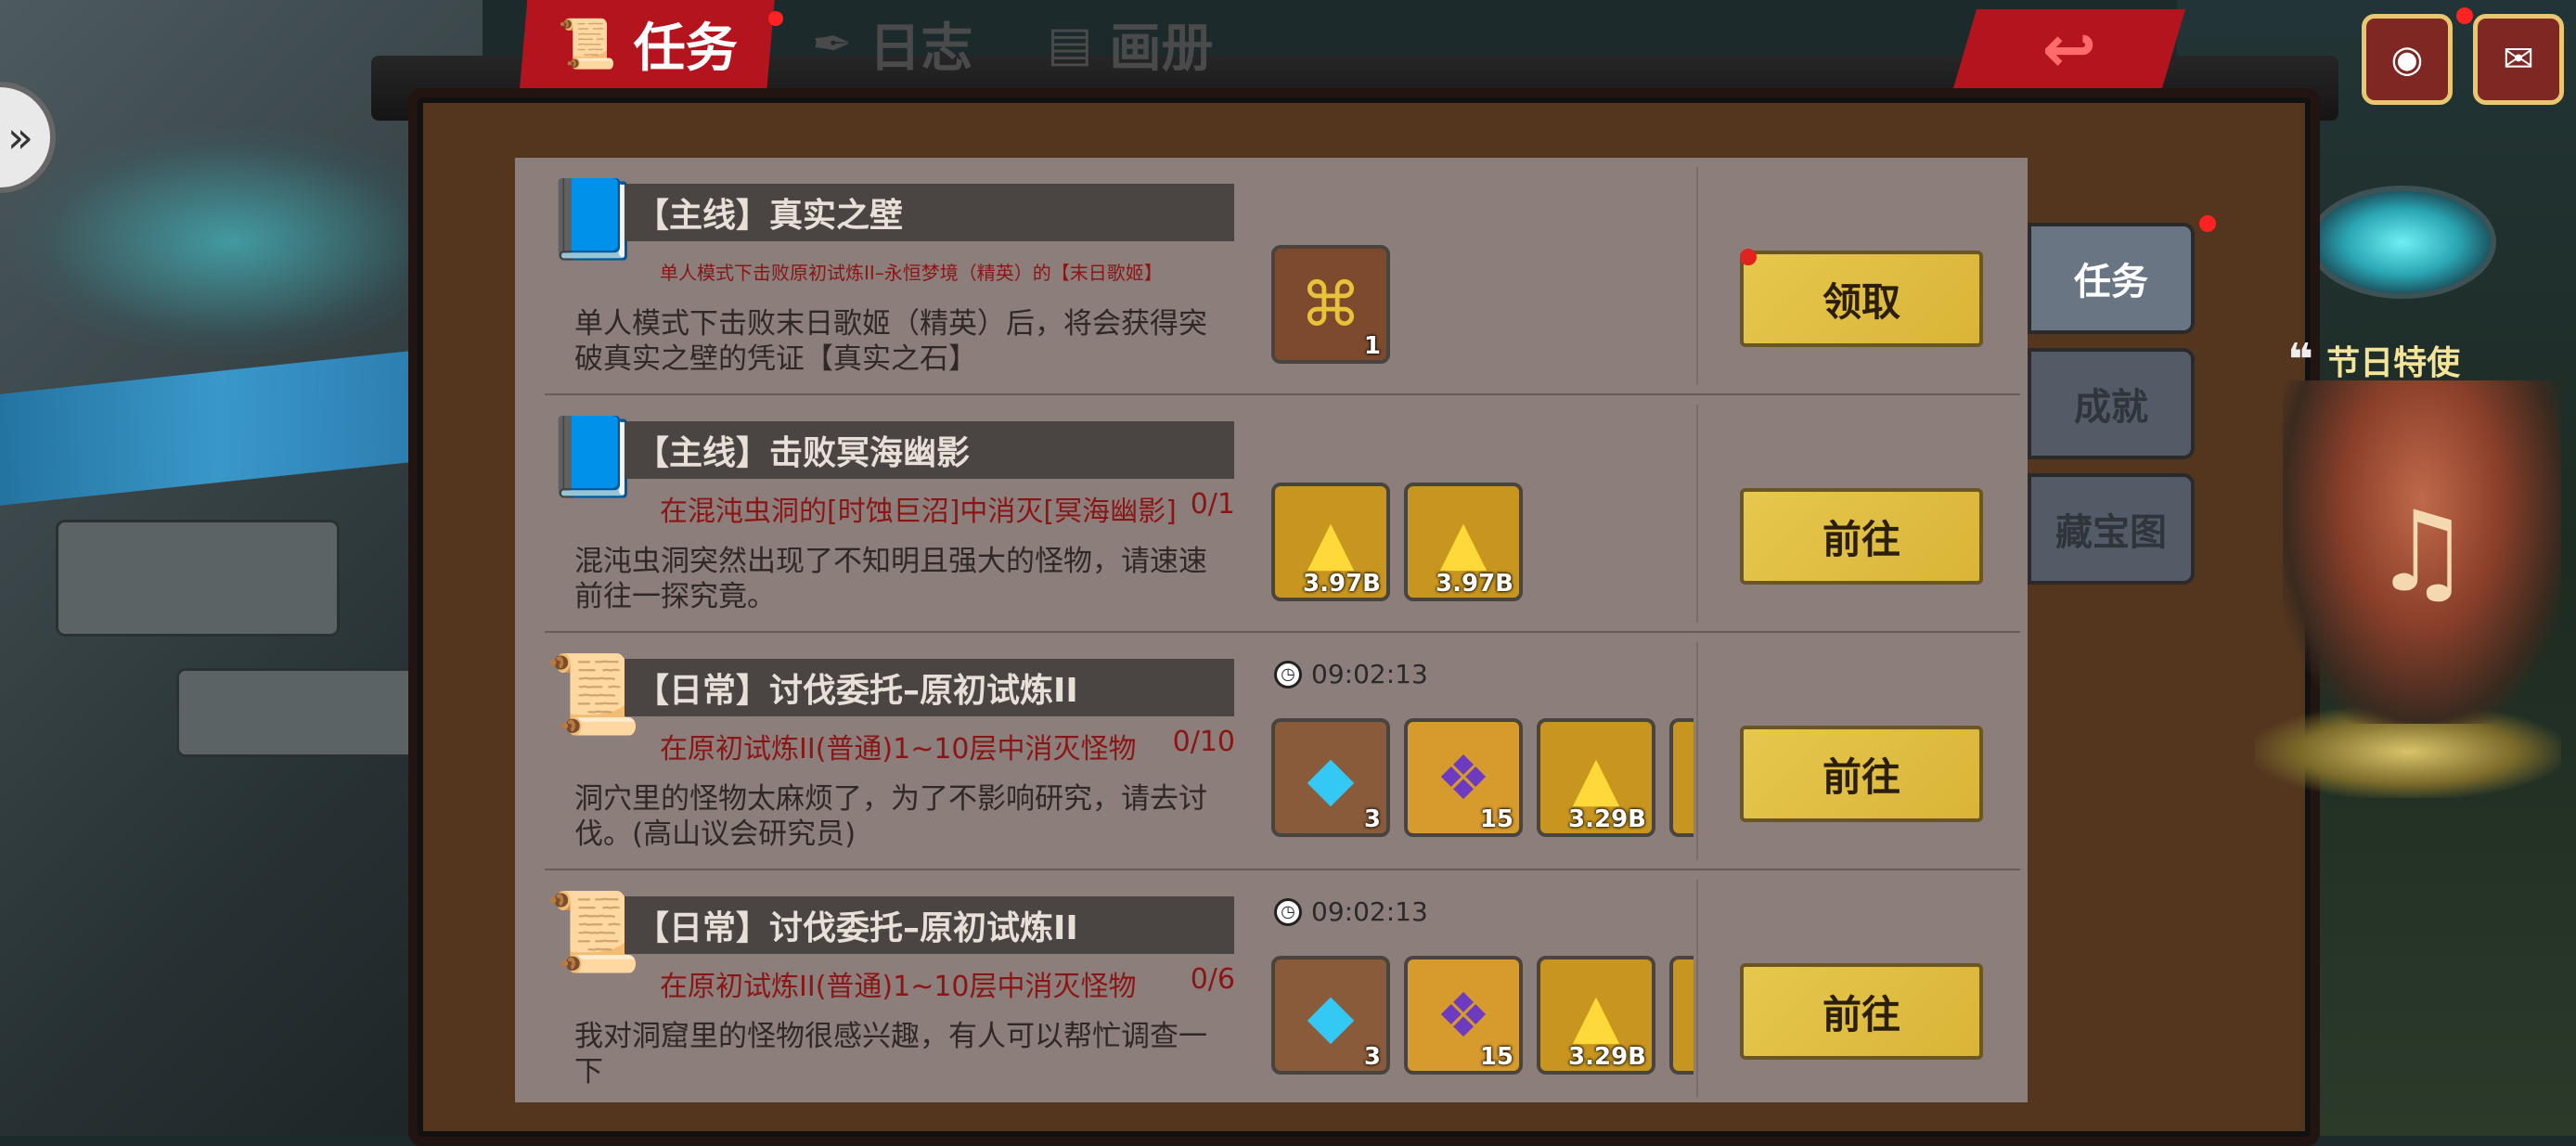 This screenshot has height=1146, width=2576. Describe the element at coordinates (929, 450) in the screenshot. I see `quest-title: 【主线】击败冥海幽影` at that location.